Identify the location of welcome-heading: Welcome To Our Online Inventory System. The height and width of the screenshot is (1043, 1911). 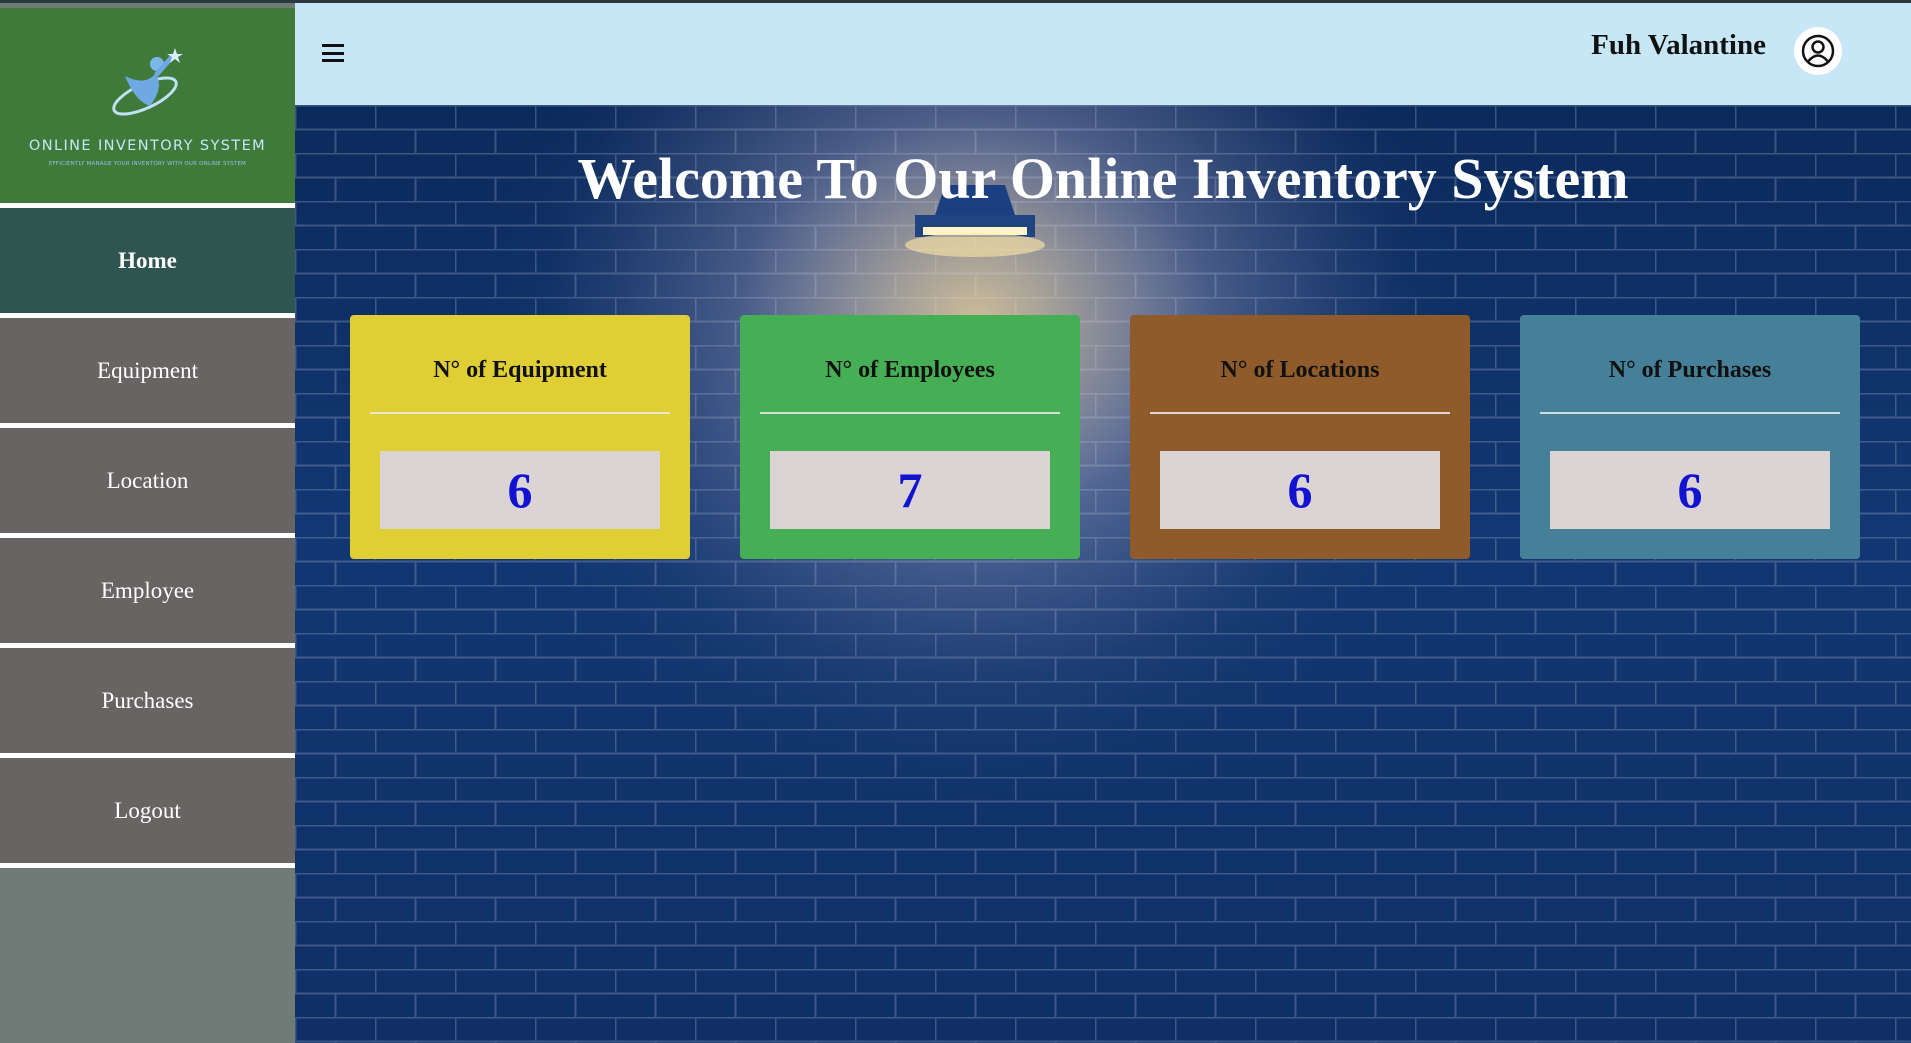
(1103, 178).